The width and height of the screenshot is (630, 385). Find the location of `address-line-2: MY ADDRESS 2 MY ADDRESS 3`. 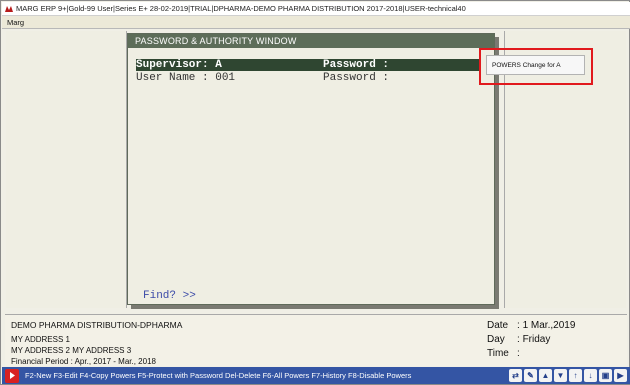

address-line-2: MY ADDRESS 2 MY ADDRESS 3 is located at coordinates (71, 350).